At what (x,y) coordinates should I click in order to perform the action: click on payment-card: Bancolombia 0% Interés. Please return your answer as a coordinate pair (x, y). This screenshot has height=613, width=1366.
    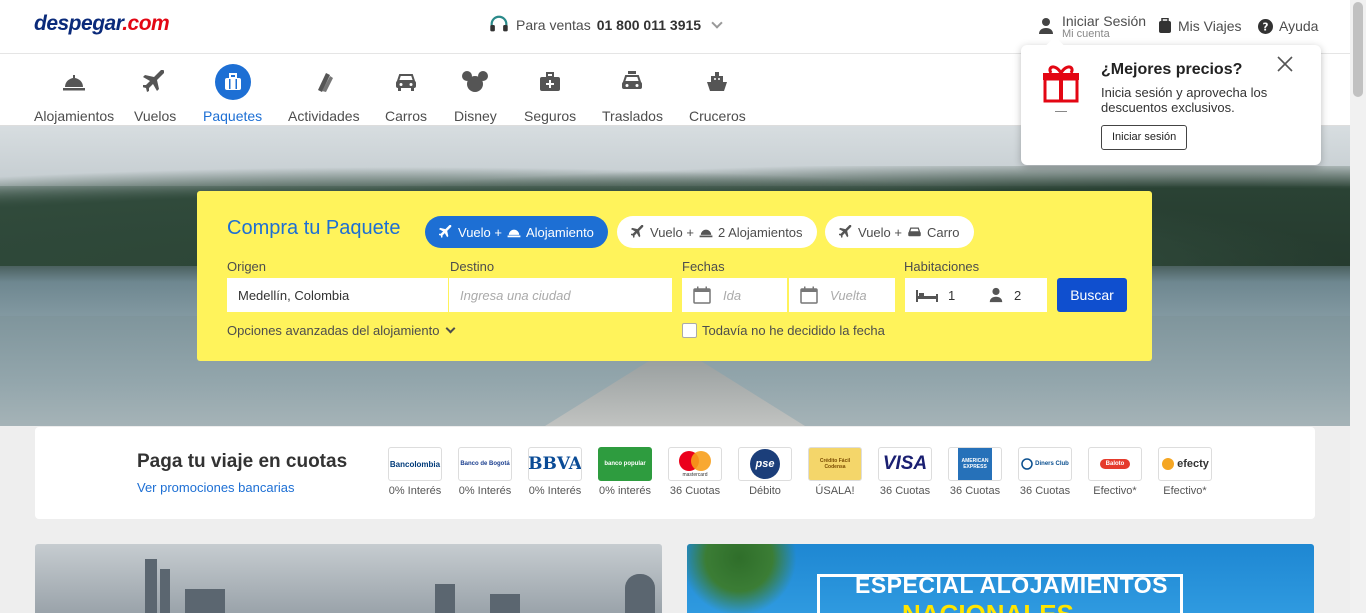
    Looking at the image, I should click on (415, 472).